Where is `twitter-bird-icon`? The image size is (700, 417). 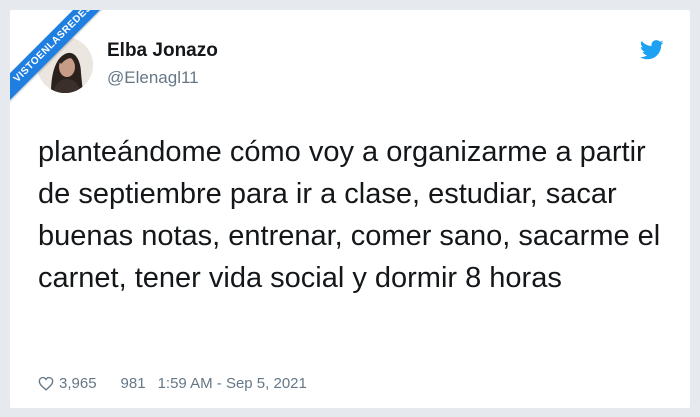 twitter-bird-icon is located at coordinates (652, 50).